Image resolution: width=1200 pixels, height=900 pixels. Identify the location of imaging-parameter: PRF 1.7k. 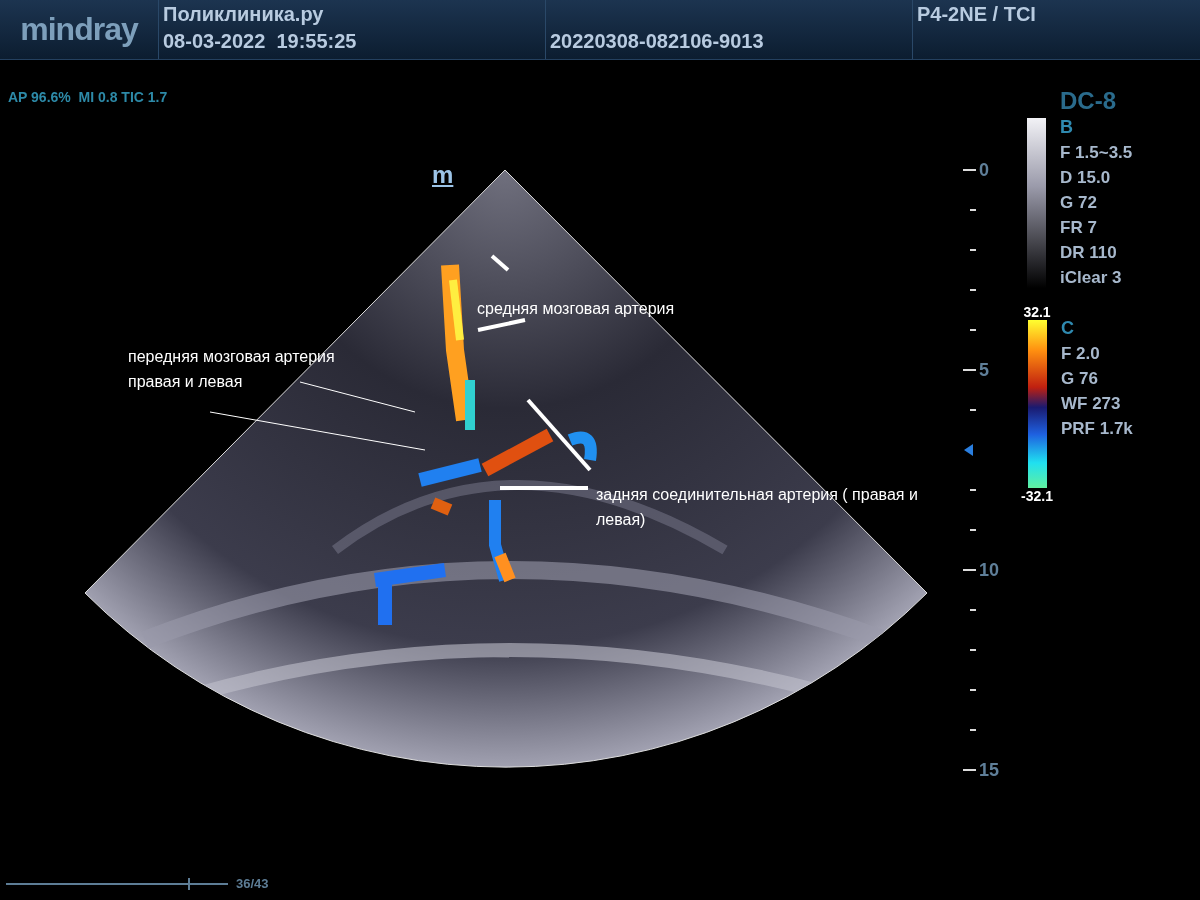
(1097, 429).